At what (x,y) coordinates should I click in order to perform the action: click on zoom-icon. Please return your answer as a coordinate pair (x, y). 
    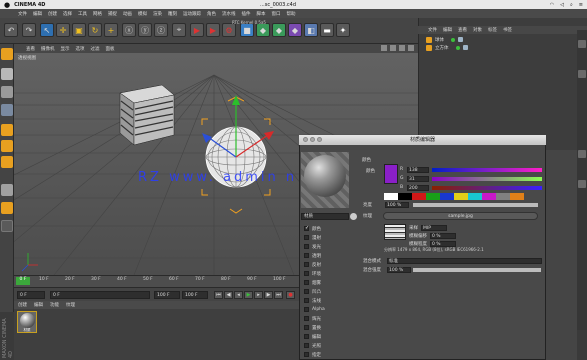
    Looking at the image, I should click on (393, 48).